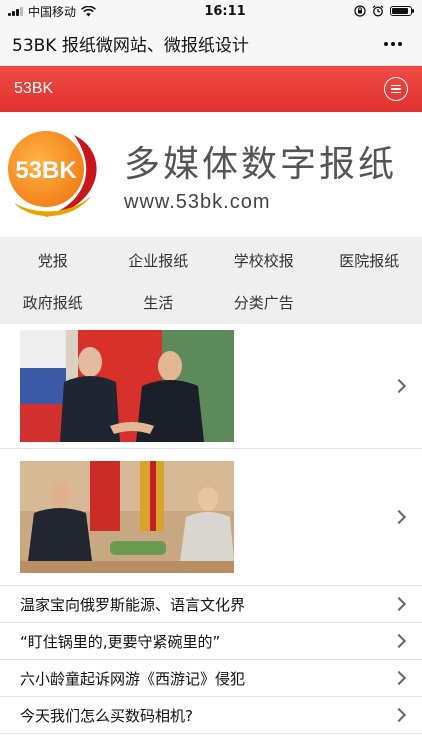 This screenshot has height=750, width=422. What do you see at coordinates (33, 89) in the screenshot?
I see `brand-label: 53BK` at bounding box center [33, 89].